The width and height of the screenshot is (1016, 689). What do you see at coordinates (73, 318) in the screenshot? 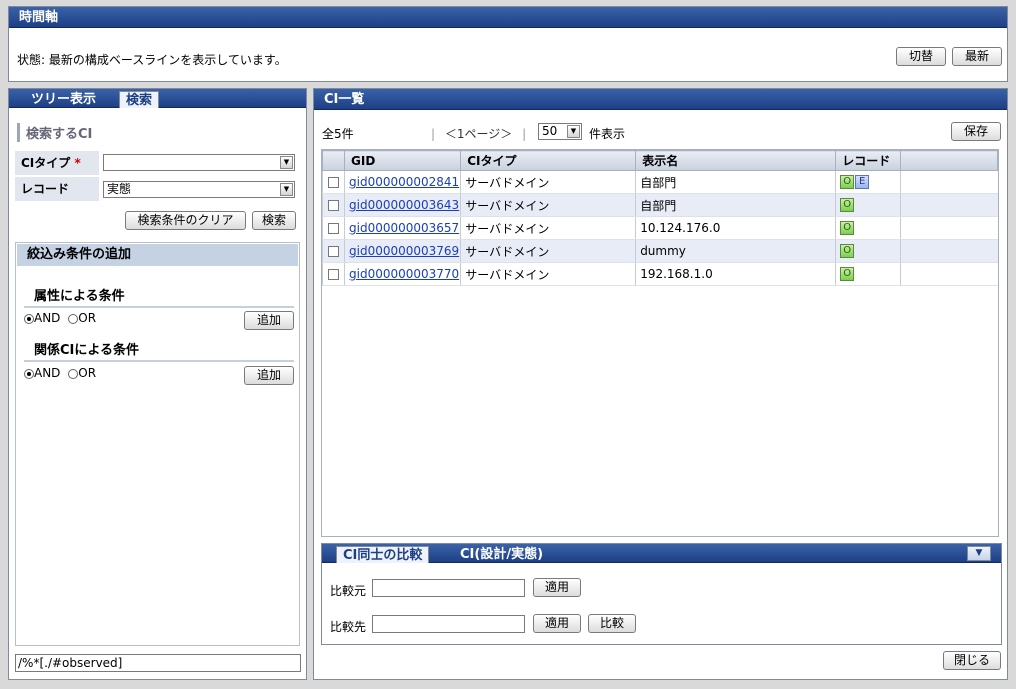
I see `attr-or-radio` at bounding box center [73, 318].